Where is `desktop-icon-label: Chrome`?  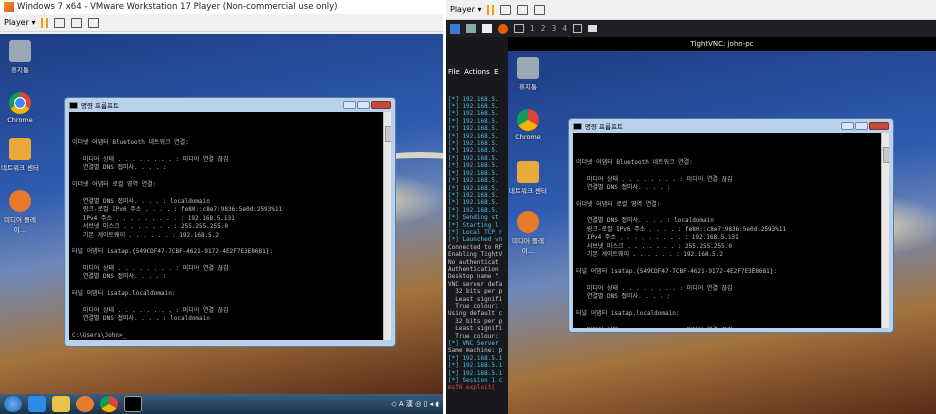
desktop-icon-label: Chrome is located at coordinates (528, 137).